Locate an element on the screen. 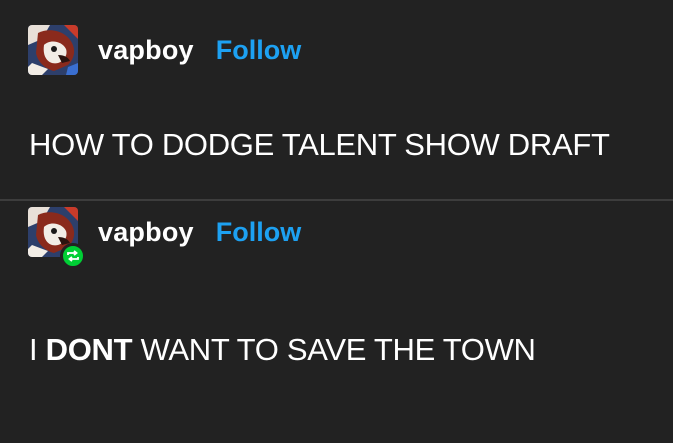 This screenshot has width=673, height=443. post-text: I DONT WANT TO SAVE THE TOWN is located at coordinates (282, 350).